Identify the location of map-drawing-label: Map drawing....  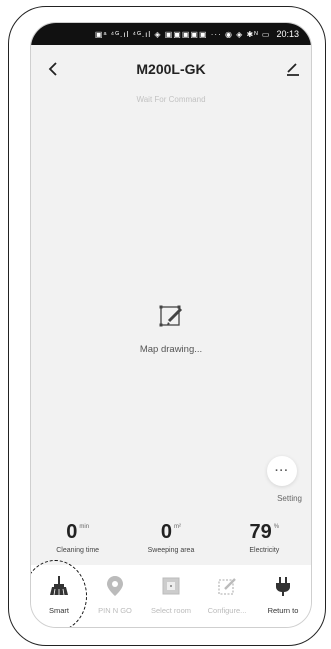
(171, 349).